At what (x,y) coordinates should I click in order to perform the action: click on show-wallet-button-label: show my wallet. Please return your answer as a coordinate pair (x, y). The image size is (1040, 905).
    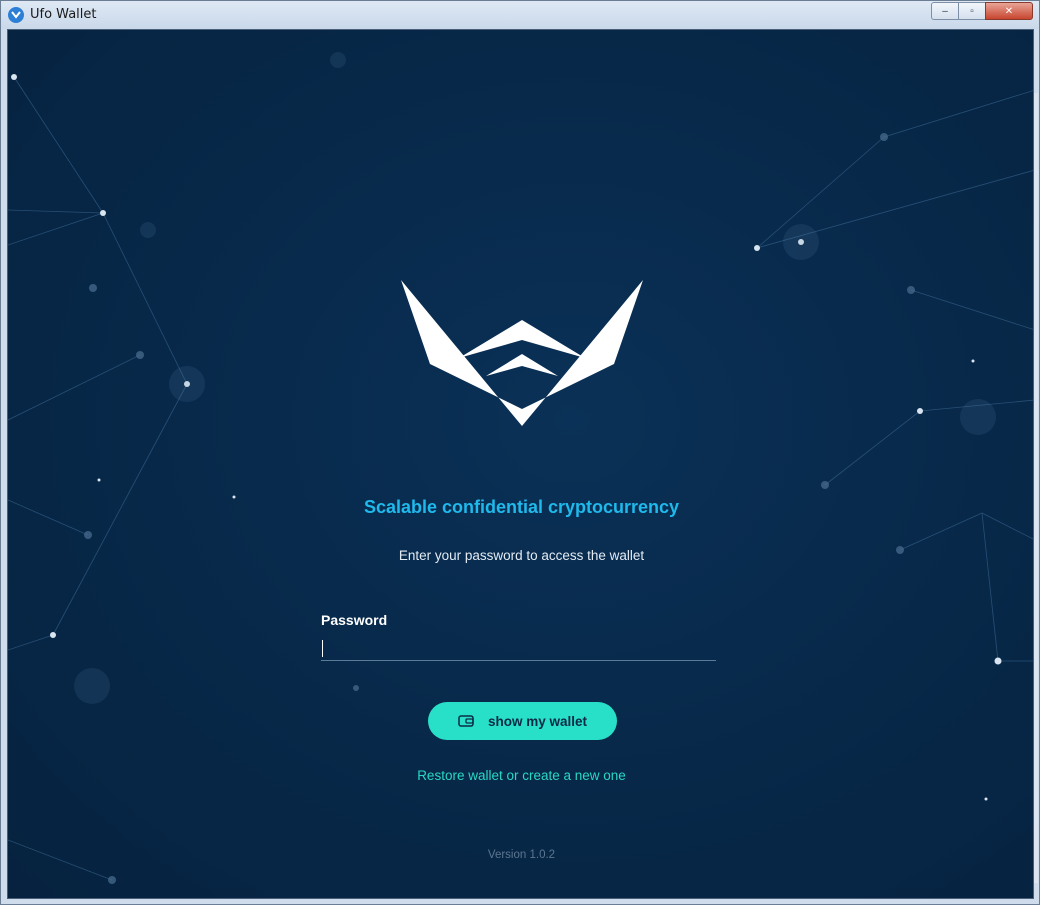
    Looking at the image, I should click on (537, 721).